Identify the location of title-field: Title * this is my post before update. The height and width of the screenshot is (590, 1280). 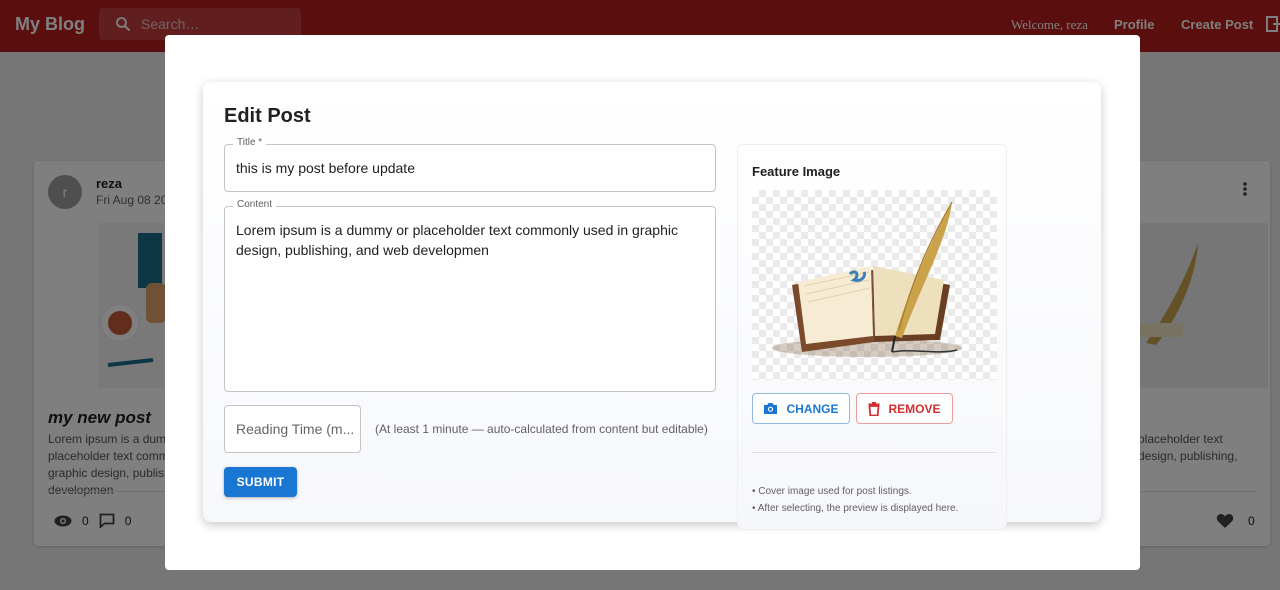
(470, 164).